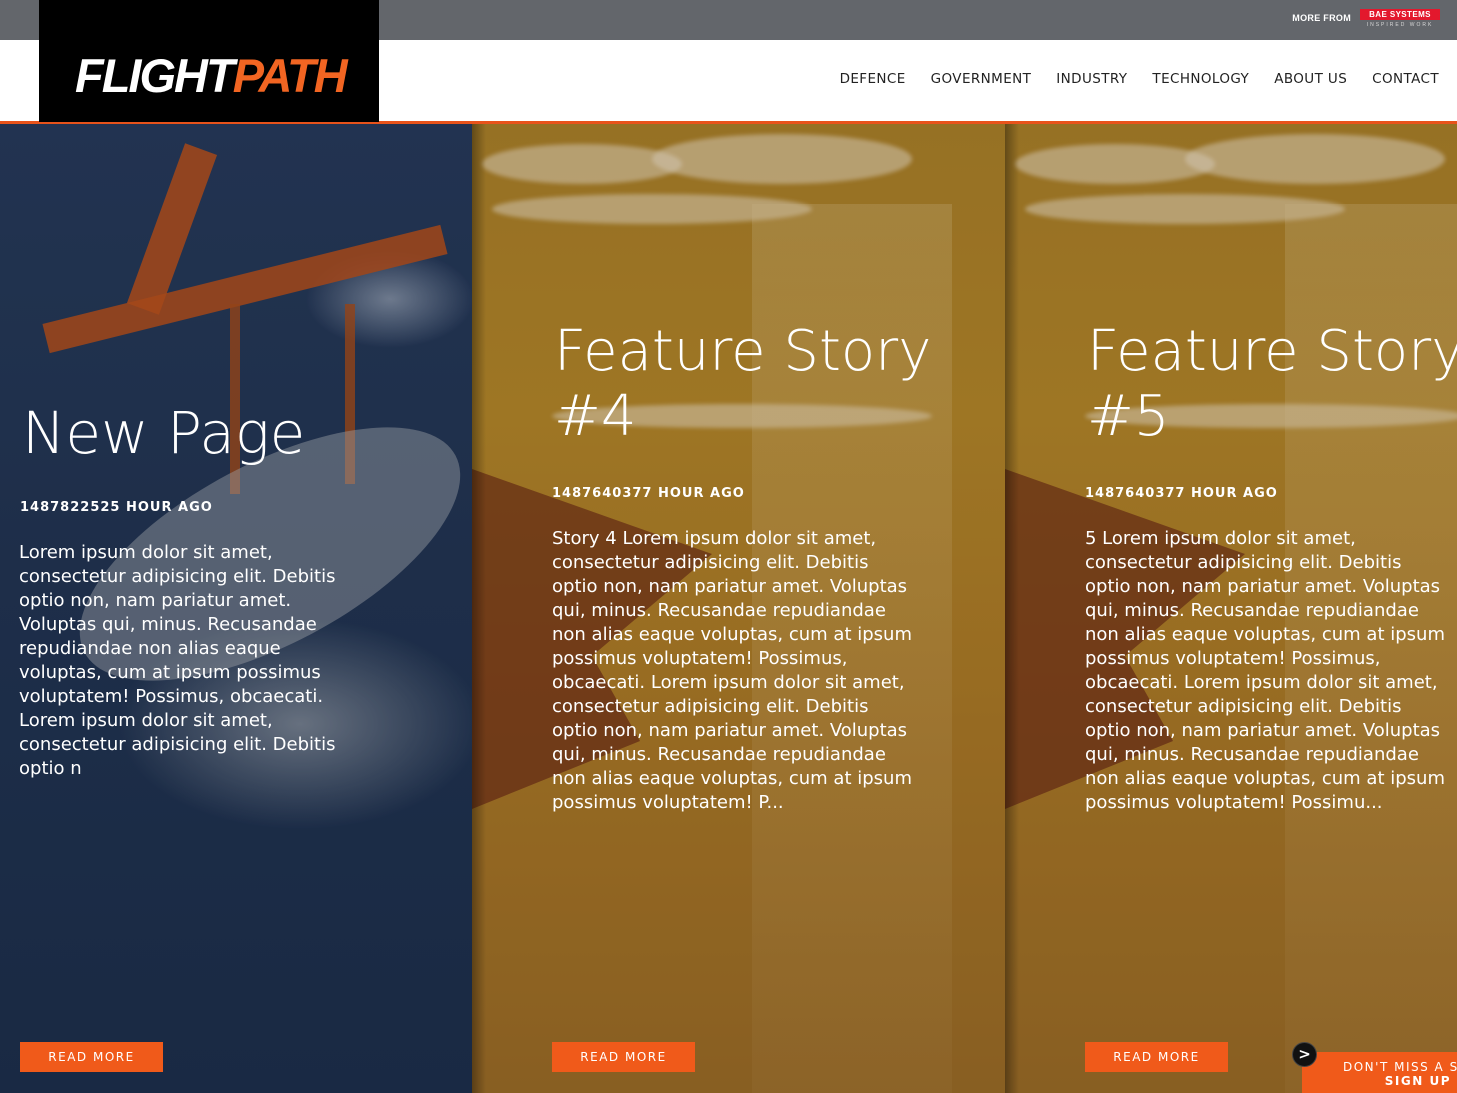 This screenshot has width=1457, height=1093. I want to click on nav-item-about-us: ABOUT US, so click(1310, 79).